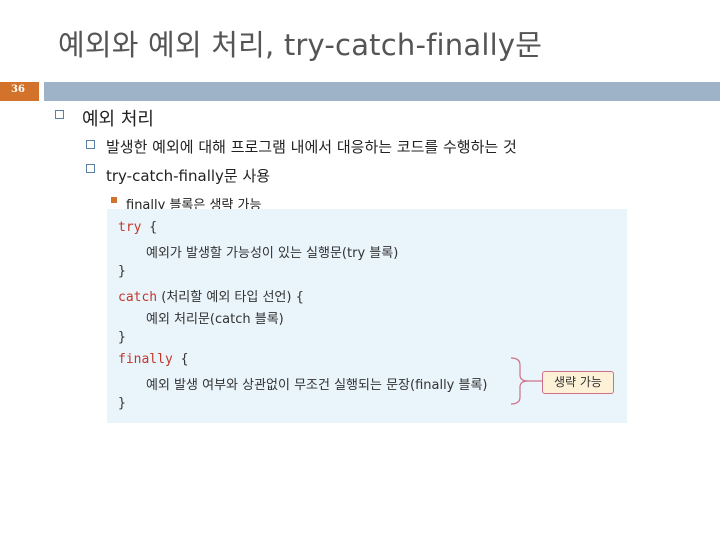  I want to click on code-line-try: try {, so click(137, 227).